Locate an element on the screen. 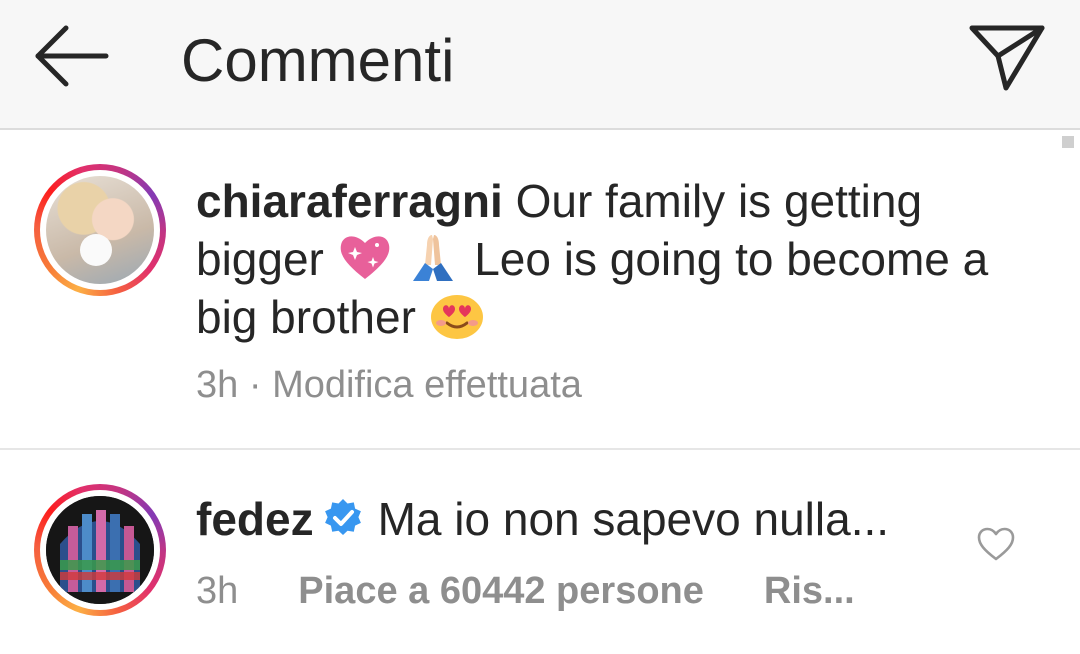 This screenshot has height=654, width=1080. heart-eyes-icon is located at coordinates (456, 317).